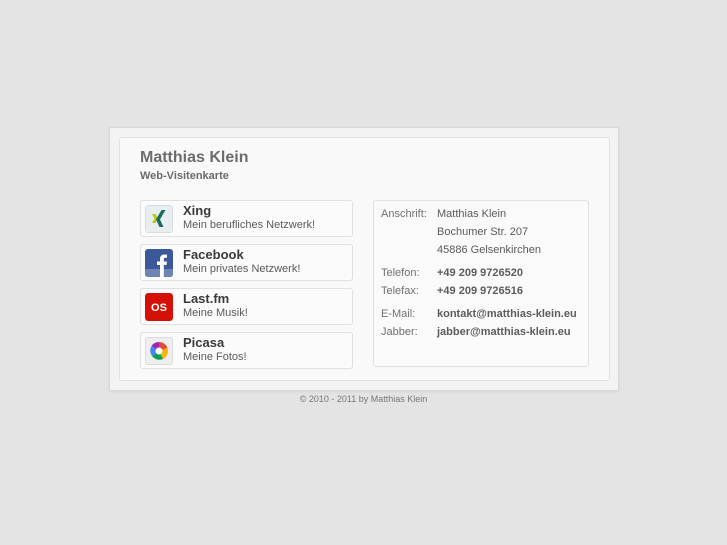  I want to click on jabber-link: jabber@matthias-klein.eu, so click(504, 332).